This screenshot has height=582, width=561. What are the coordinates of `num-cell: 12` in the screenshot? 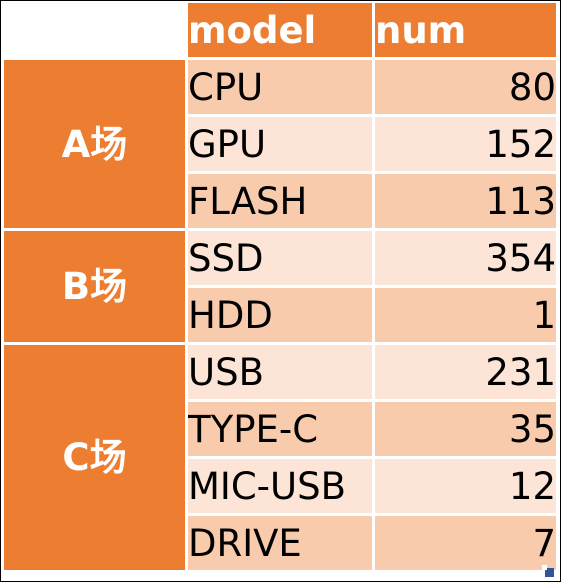 It's located at (465, 486).